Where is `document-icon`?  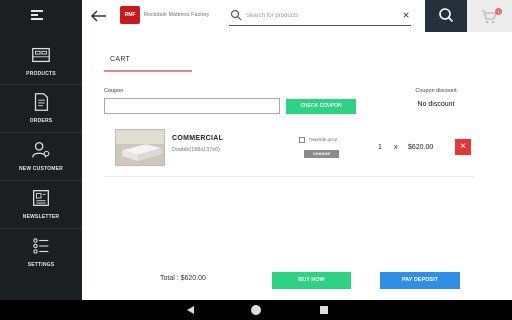
document-icon is located at coordinates (41, 102).